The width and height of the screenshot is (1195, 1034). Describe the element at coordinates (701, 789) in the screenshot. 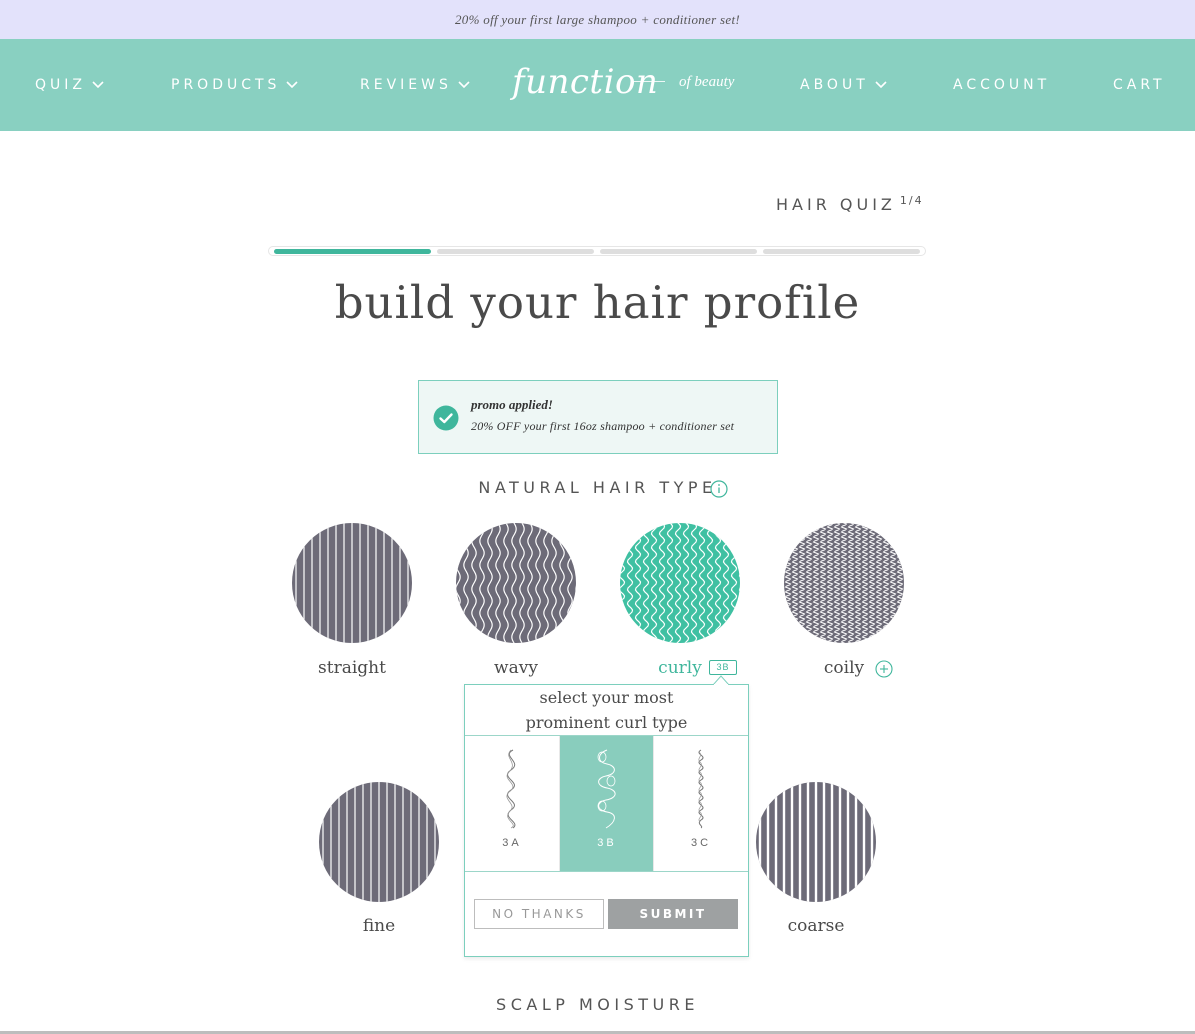

I see `curl-3c-icon` at that location.